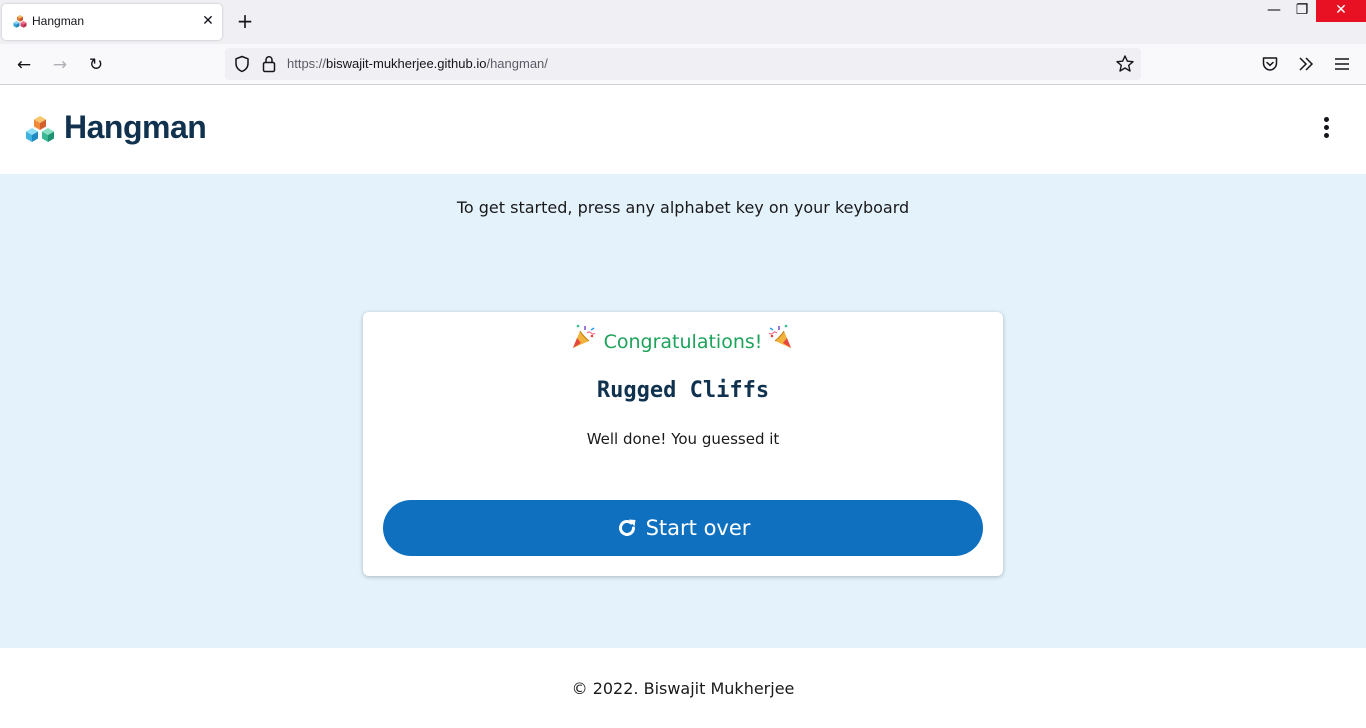 Image resolution: width=1366 pixels, height=728 pixels. Describe the element at coordinates (683, 439) in the screenshot. I see `result-message: Well done! You guessed it` at that location.